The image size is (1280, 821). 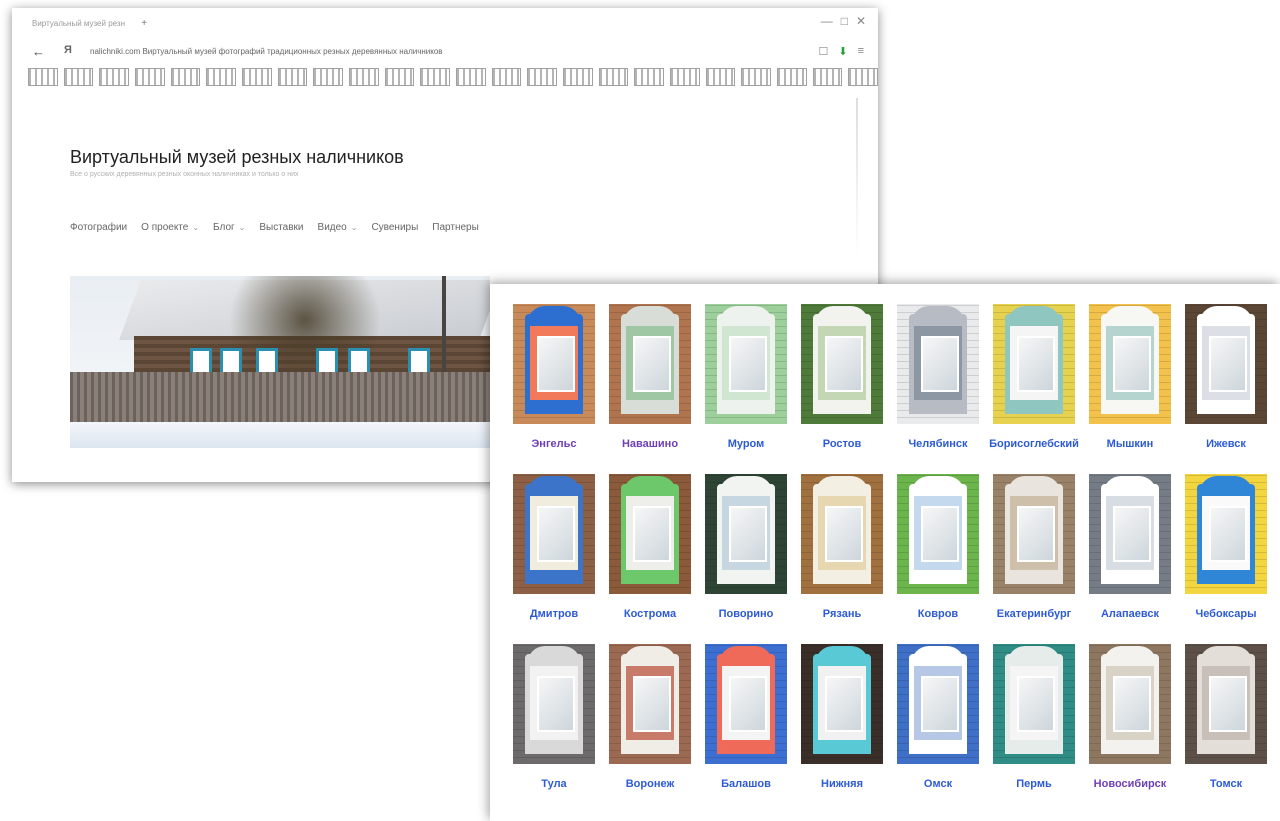 What do you see at coordinates (170, 227) in the screenshot?
I see `nav-item: О проекте ⌄` at bounding box center [170, 227].